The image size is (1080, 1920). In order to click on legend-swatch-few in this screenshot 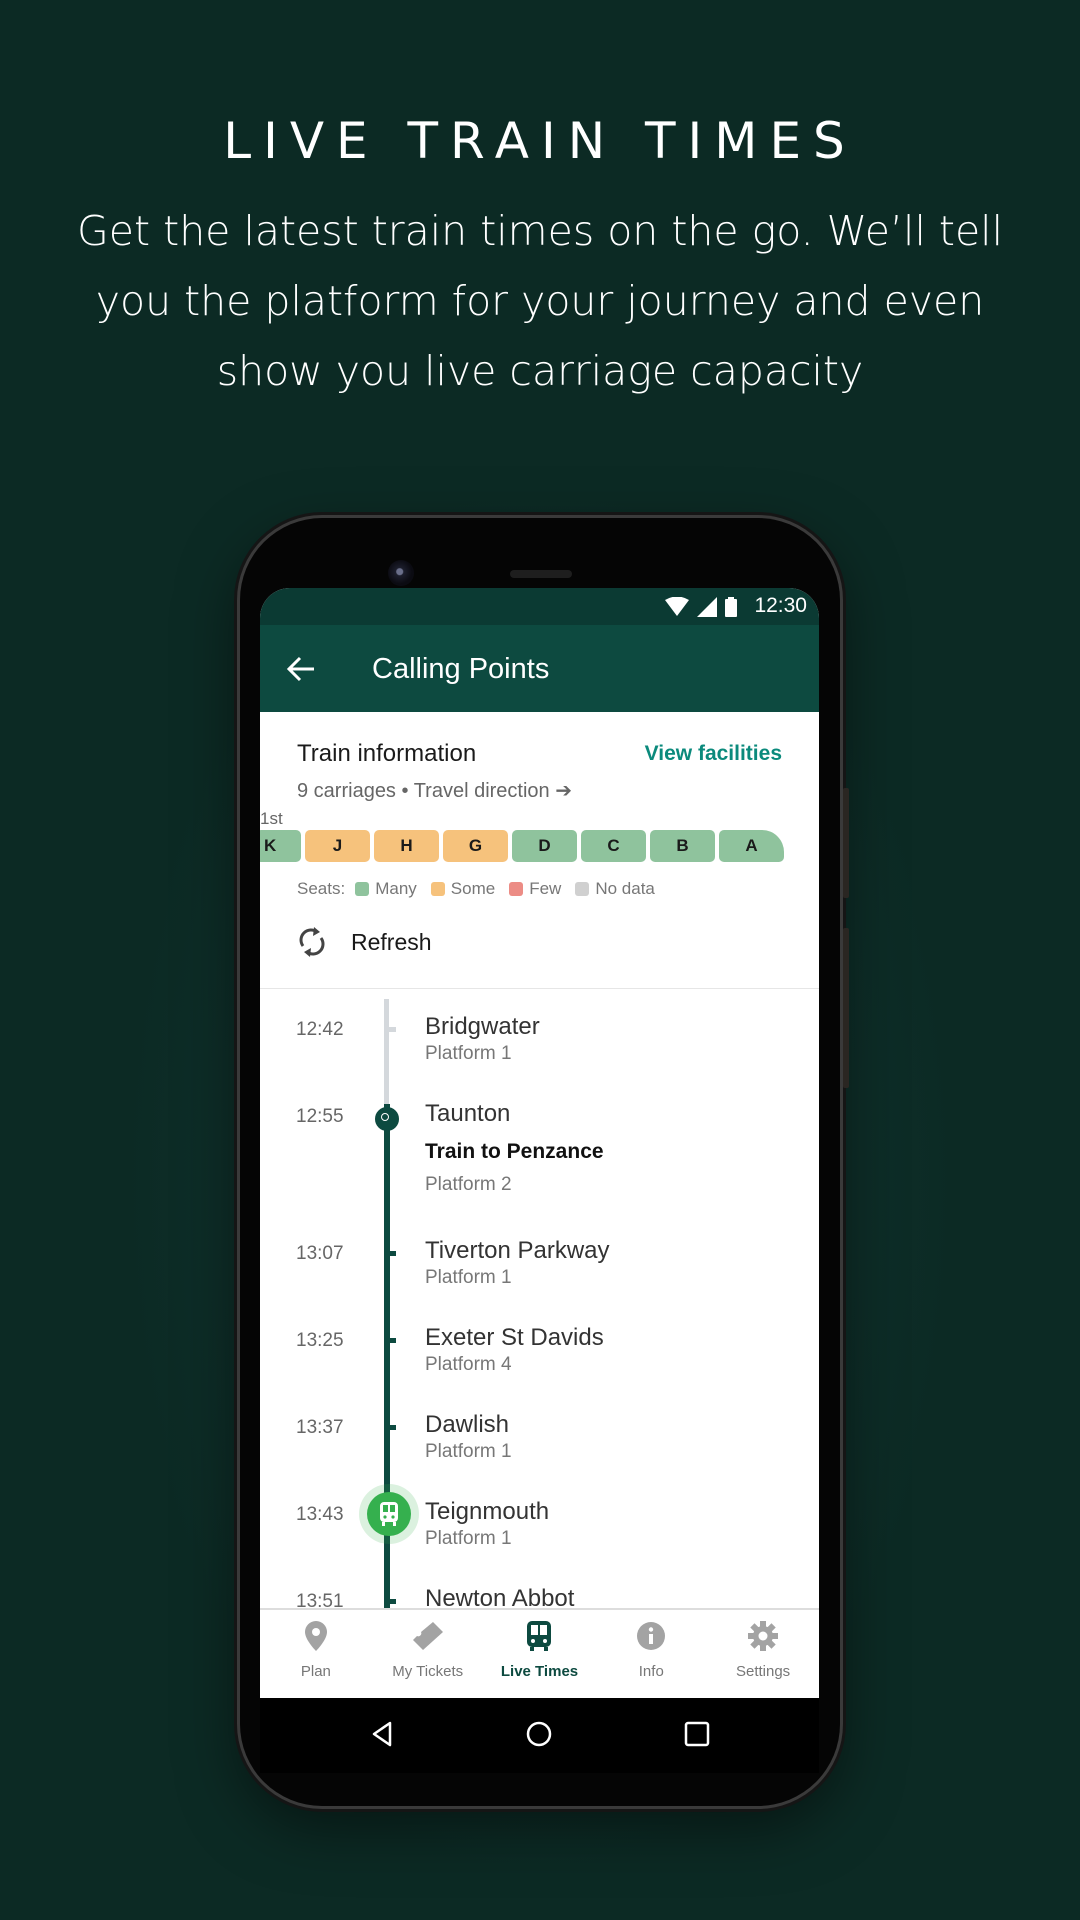, I will do `click(516, 889)`.